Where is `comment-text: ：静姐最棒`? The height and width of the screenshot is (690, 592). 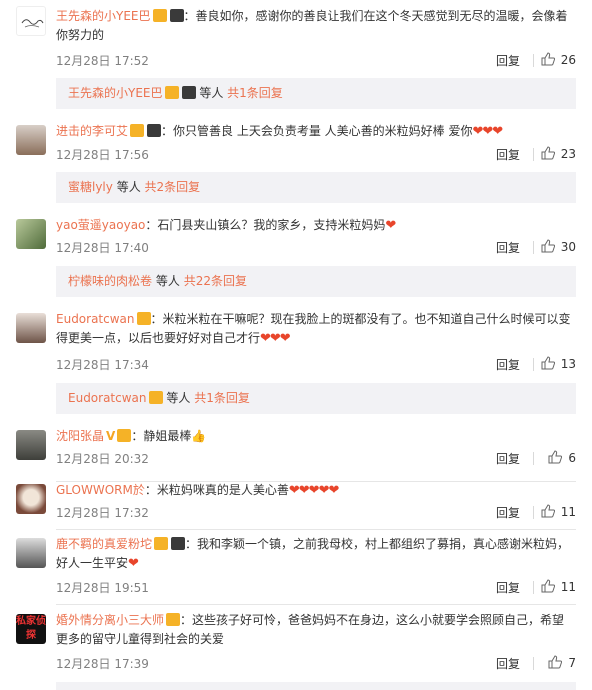
comment-text: ：静姐最棒 is located at coordinates (161, 436).